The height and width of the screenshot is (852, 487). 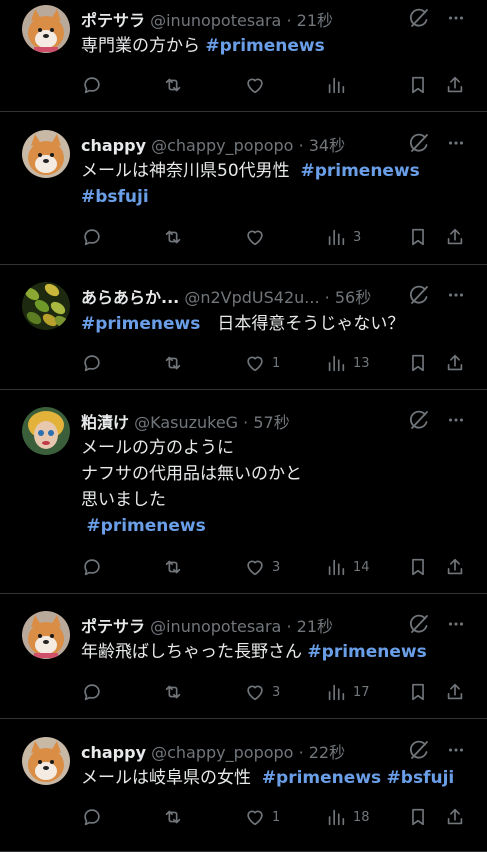 What do you see at coordinates (327, 752) in the screenshot?
I see `post-time: 22秒` at bounding box center [327, 752].